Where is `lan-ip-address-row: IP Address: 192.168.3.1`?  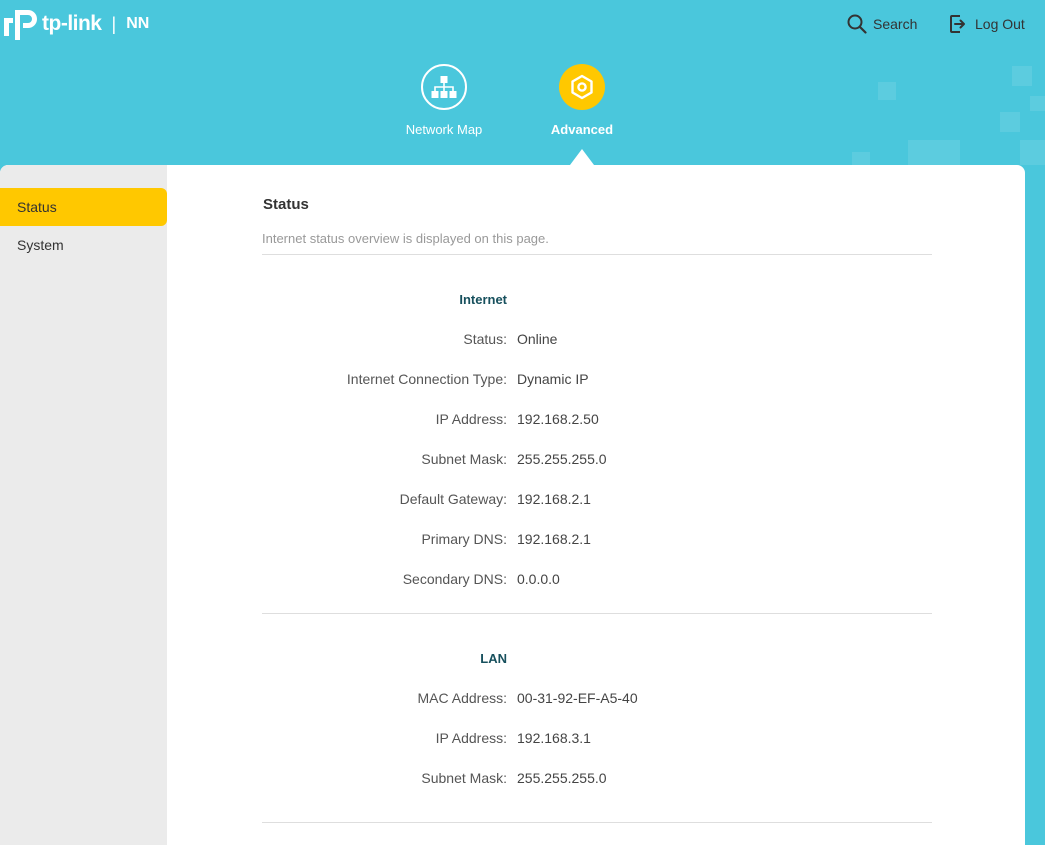
lan-ip-address-row: IP Address: 192.168.3.1 is located at coordinates (597, 740).